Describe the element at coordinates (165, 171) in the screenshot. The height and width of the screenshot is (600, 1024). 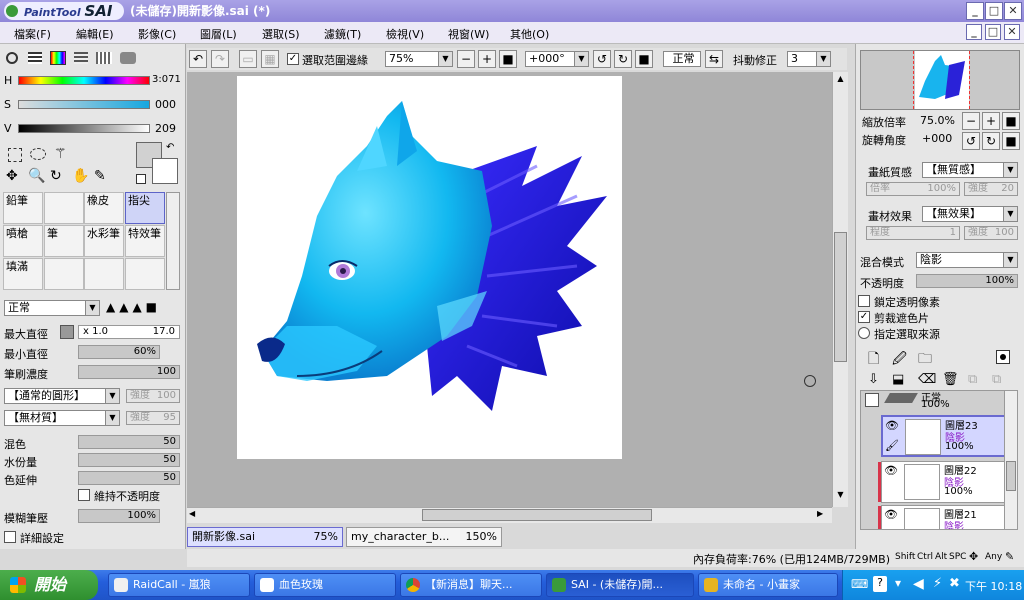
I see `secondary-color-swatch` at that location.